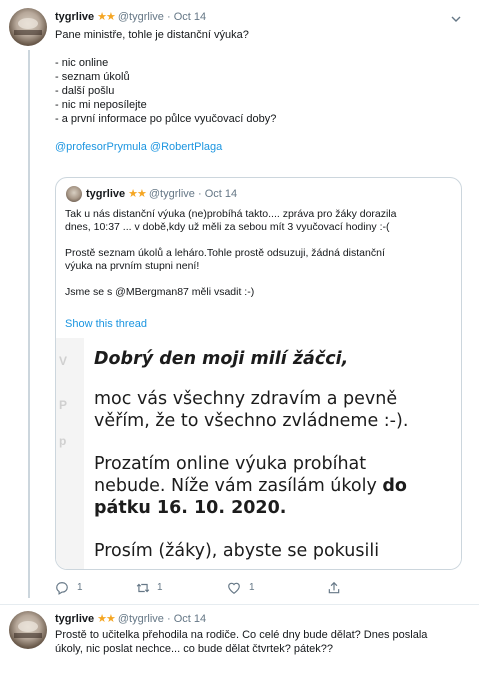 The width and height of the screenshot is (479, 684). What do you see at coordinates (132, 266) in the screenshot?
I see `quoted-line: výuka na prvním stupni není!` at bounding box center [132, 266].